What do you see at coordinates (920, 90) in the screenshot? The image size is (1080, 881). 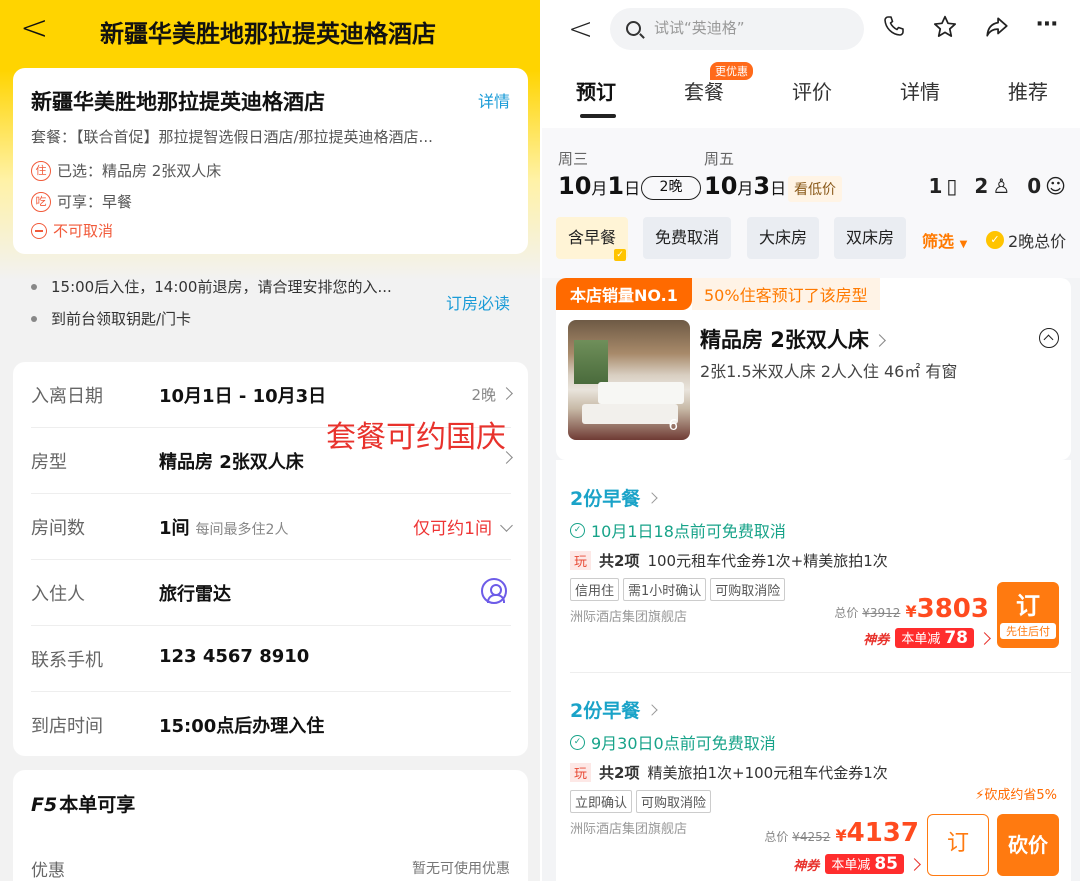 I see `tab-details: 详情` at bounding box center [920, 90].